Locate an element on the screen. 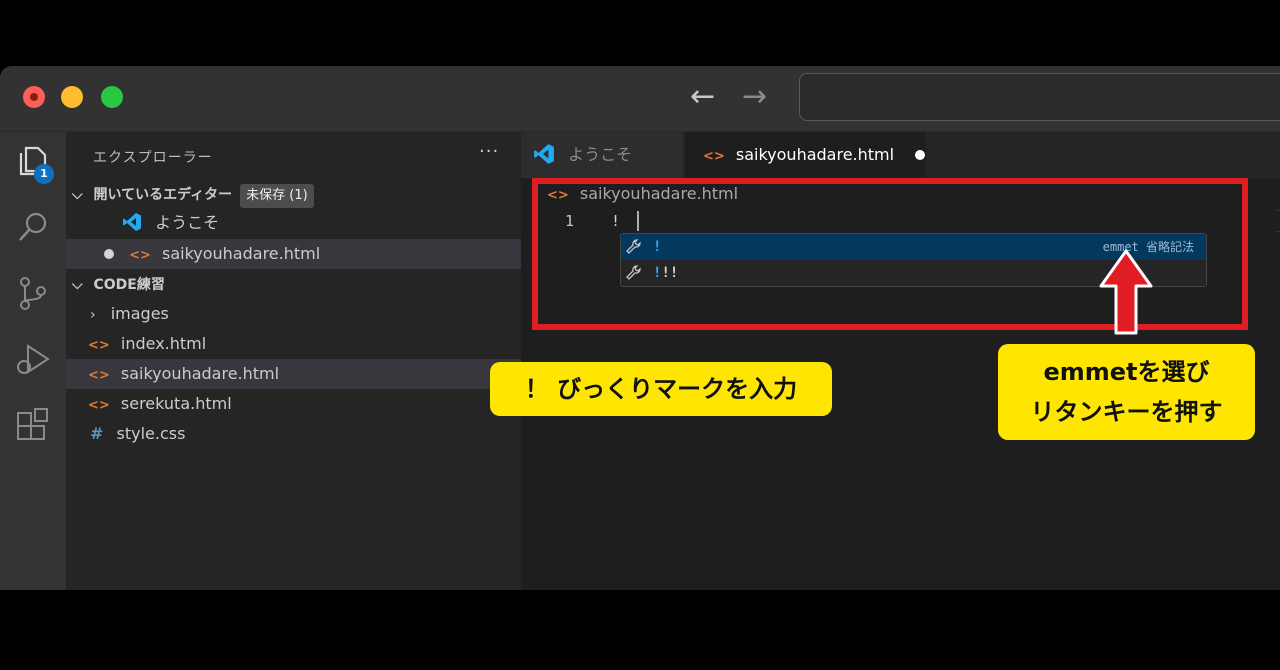  tree-item-label: serekuta.html is located at coordinates (176, 403).